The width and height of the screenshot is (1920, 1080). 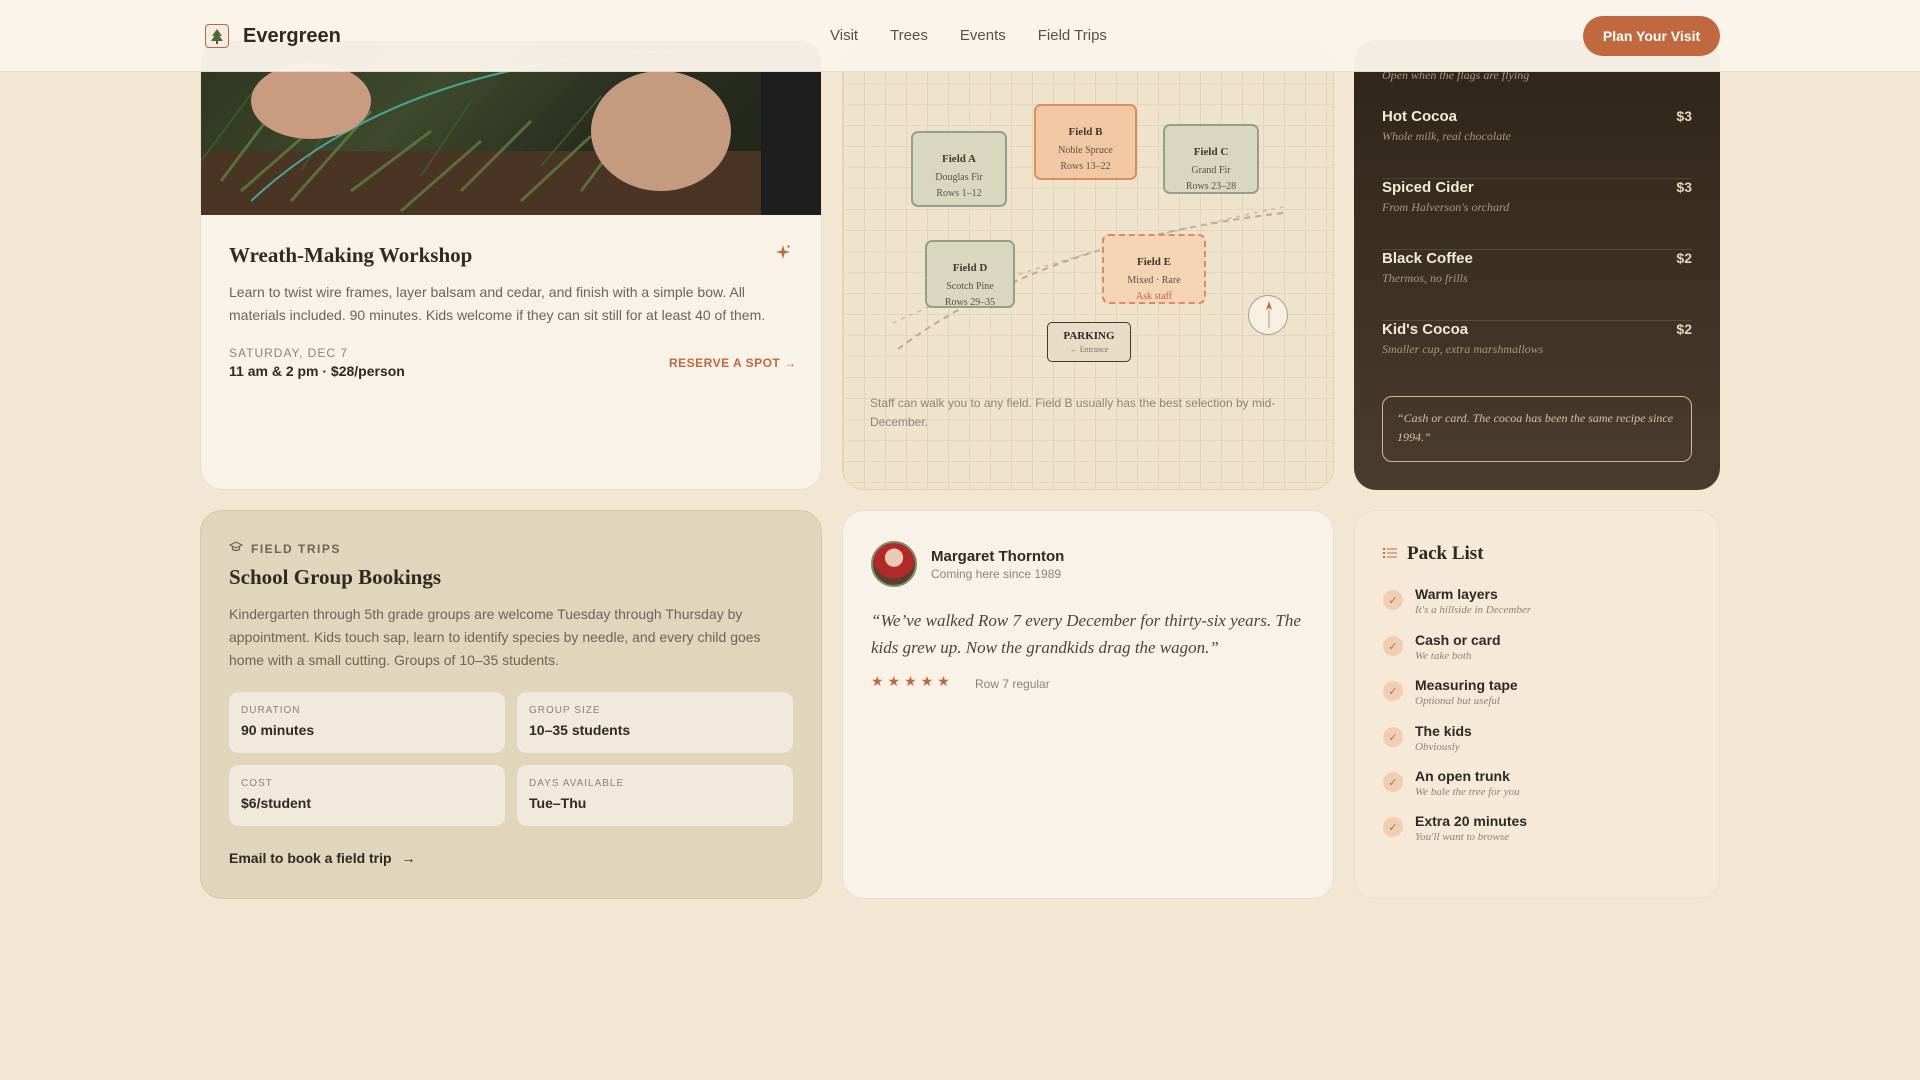 I want to click on plan-visit-button: Plan Your Visit, so click(x=1651, y=36).